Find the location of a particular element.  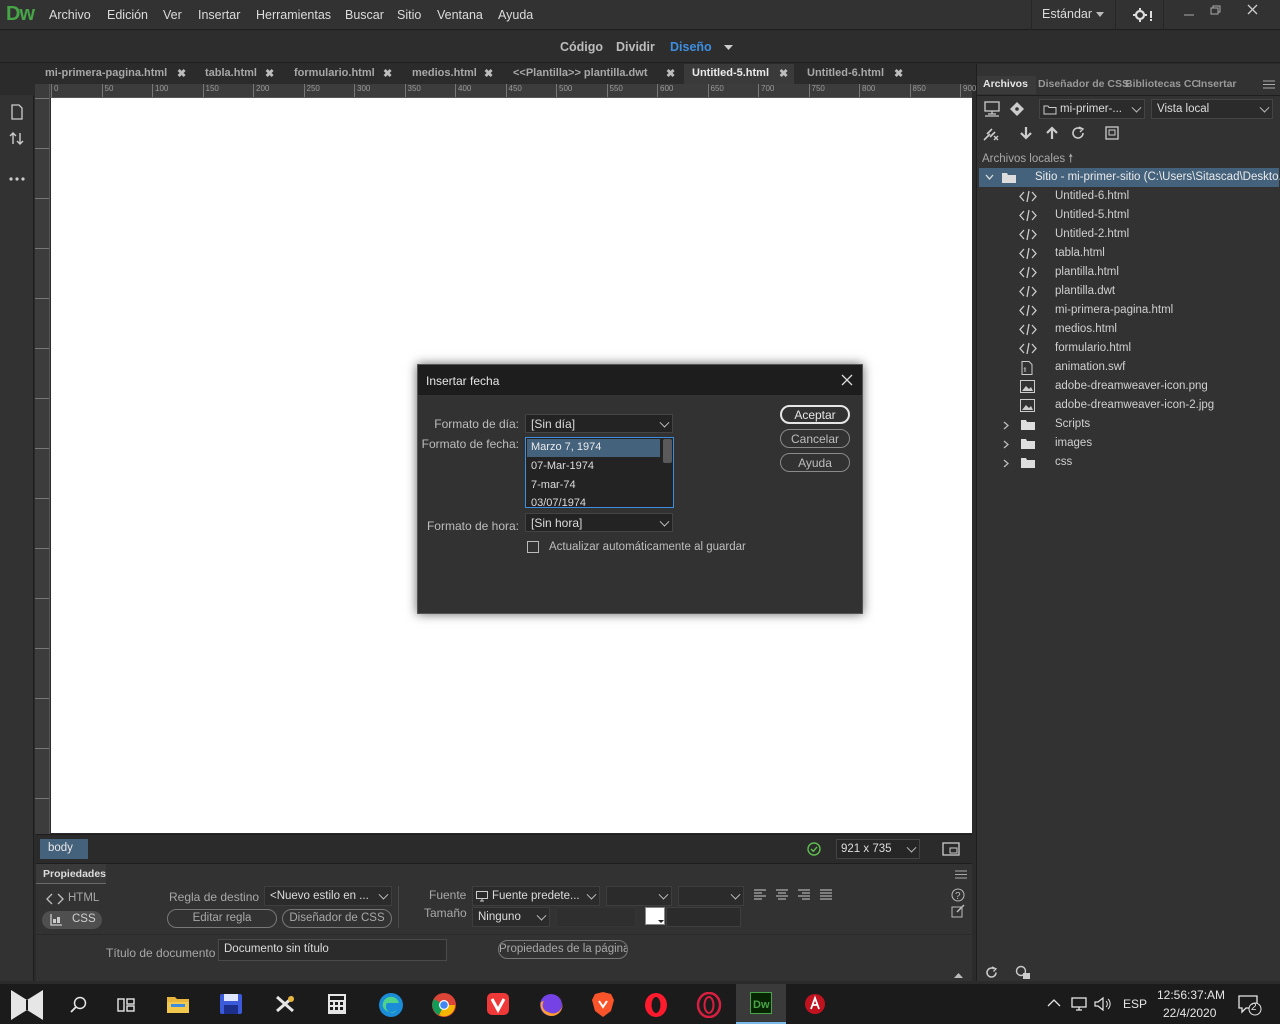

help-button: Ayuda is located at coordinates (815, 462).